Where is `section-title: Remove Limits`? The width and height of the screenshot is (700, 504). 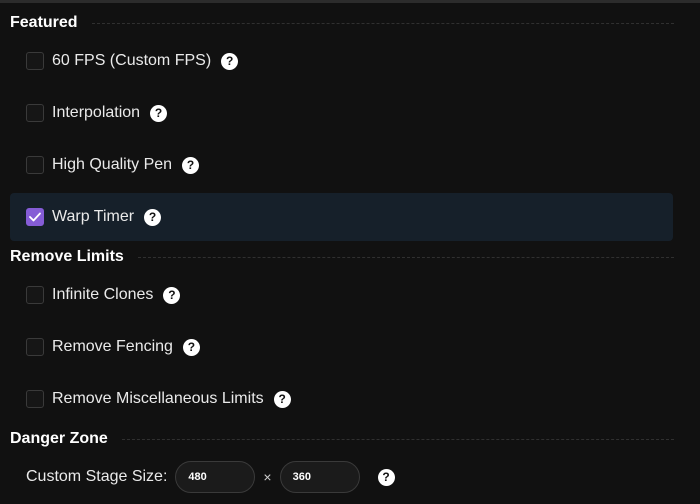
section-title: Remove Limits is located at coordinates (67, 256).